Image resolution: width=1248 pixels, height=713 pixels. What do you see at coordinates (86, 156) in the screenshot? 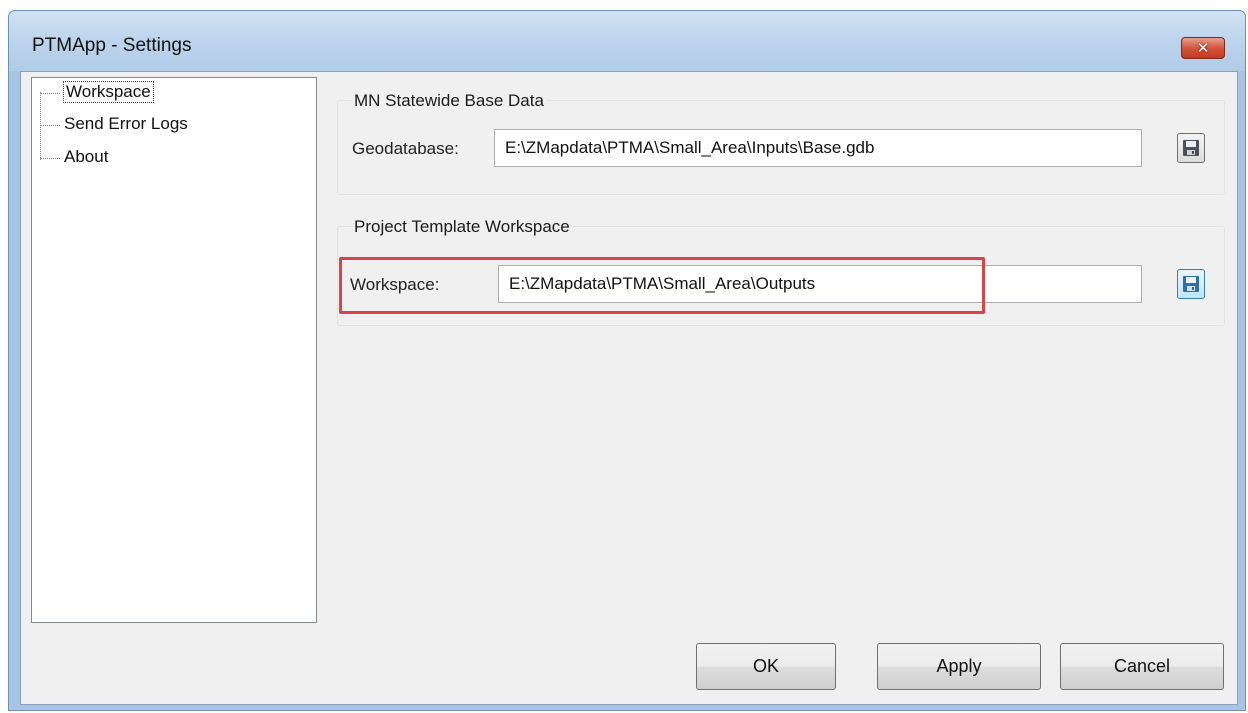
I see `tree-item-label: About` at bounding box center [86, 156].